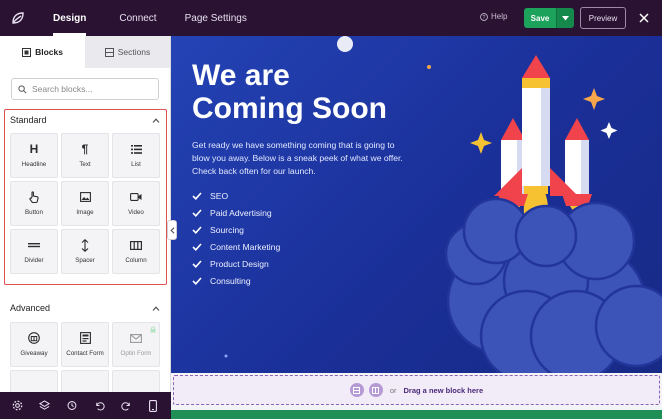 The image size is (662, 419). What do you see at coordinates (34, 149) in the screenshot?
I see `headline-icon: H` at bounding box center [34, 149].